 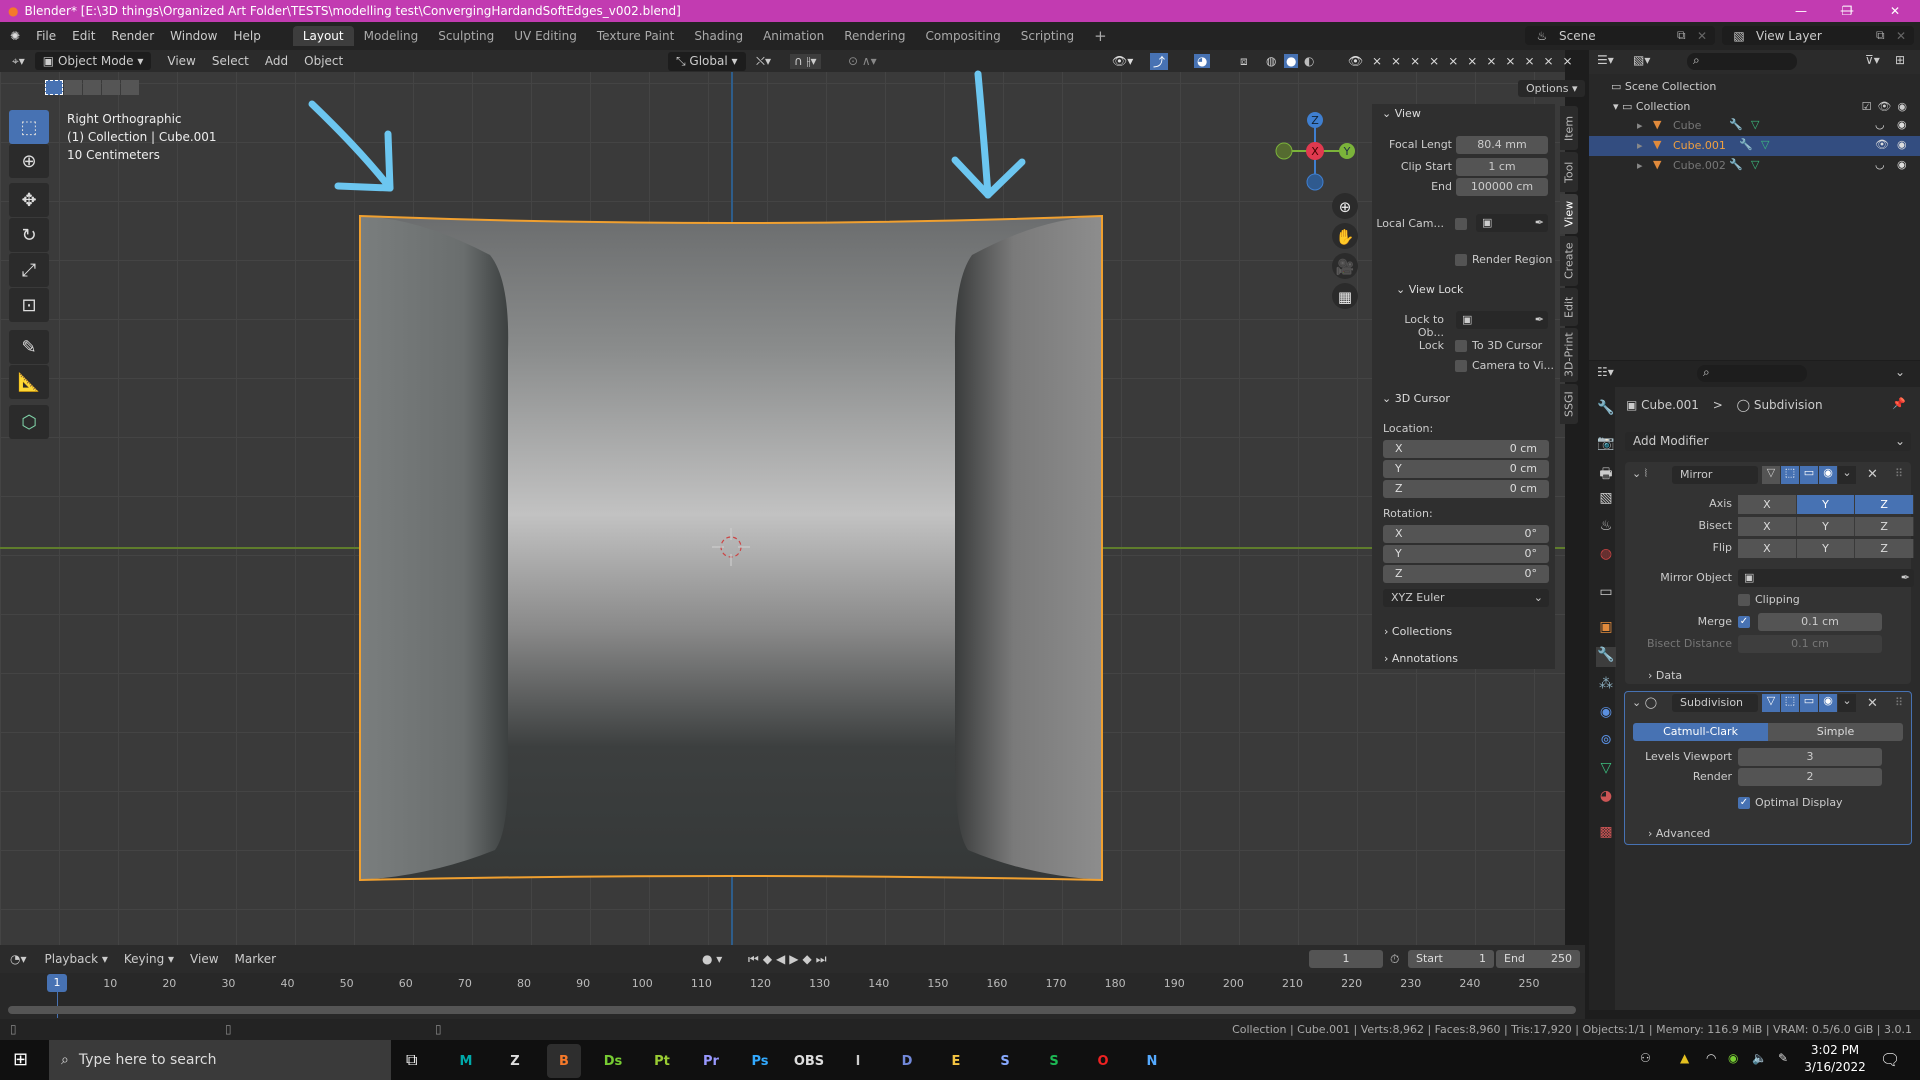 What do you see at coordinates (1606, 686) in the screenshot?
I see `particles-properties-icon: ⁂` at bounding box center [1606, 686].